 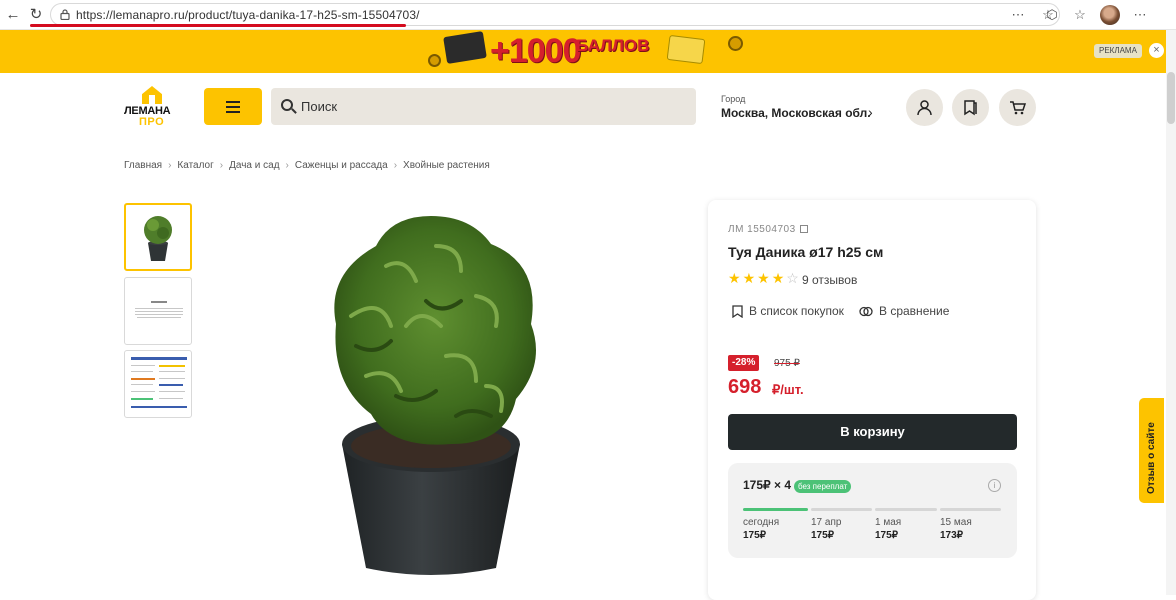 What do you see at coordinates (65, 14) in the screenshot?
I see `lock-icon` at bounding box center [65, 14].